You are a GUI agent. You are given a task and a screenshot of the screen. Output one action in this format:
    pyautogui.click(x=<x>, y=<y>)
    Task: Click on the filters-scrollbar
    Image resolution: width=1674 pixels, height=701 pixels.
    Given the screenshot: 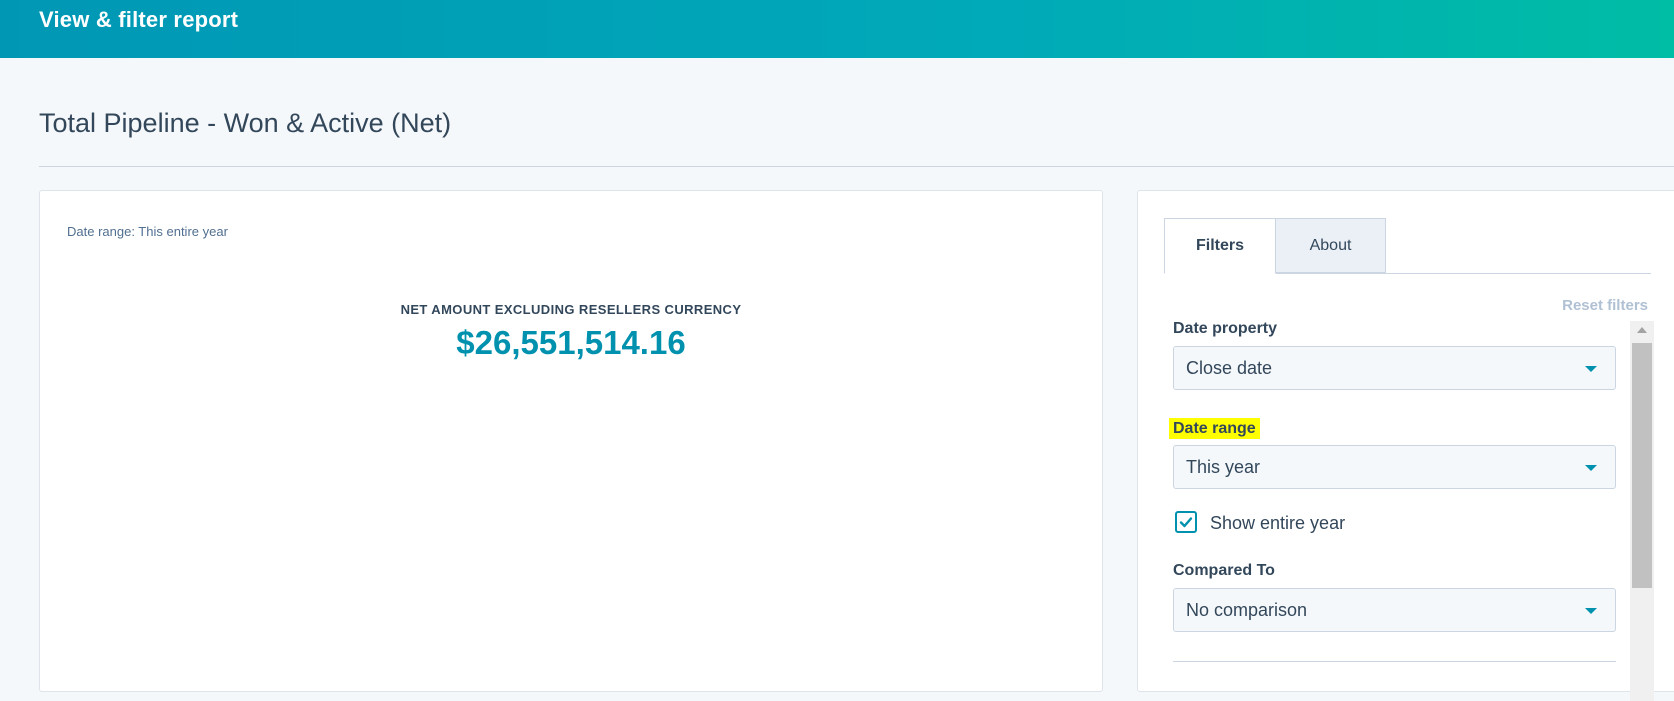 What is the action you would take?
    pyautogui.click(x=1642, y=511)
    